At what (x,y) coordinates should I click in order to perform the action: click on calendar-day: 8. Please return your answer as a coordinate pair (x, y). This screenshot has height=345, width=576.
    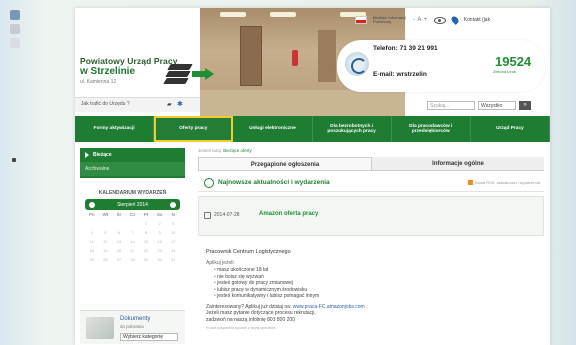
    Looking at the image, I should click on (146, 232).